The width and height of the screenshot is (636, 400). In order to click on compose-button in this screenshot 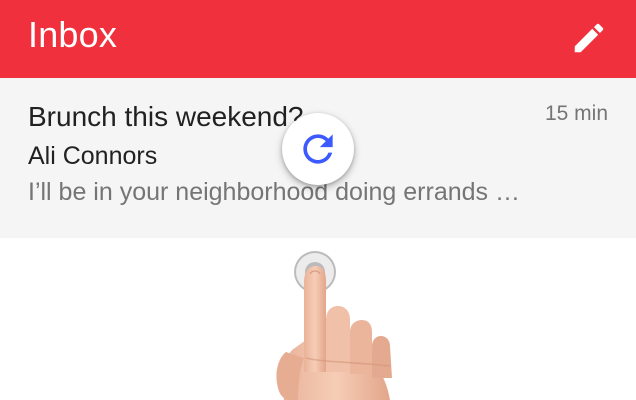, I will do `click(589, 38)`.